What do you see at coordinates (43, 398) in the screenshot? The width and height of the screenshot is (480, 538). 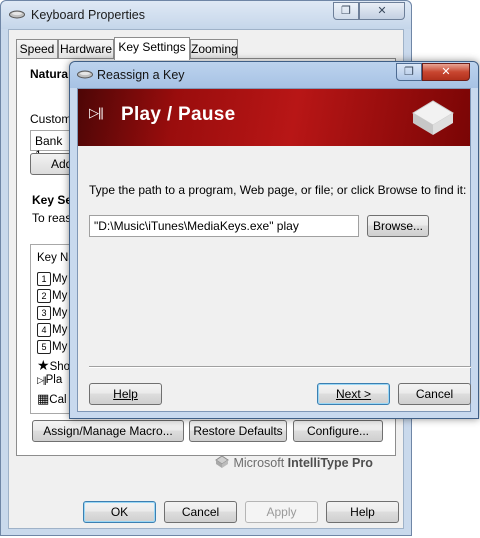 I see `calculator-icon: ▦` at bounding box center [43, 398].